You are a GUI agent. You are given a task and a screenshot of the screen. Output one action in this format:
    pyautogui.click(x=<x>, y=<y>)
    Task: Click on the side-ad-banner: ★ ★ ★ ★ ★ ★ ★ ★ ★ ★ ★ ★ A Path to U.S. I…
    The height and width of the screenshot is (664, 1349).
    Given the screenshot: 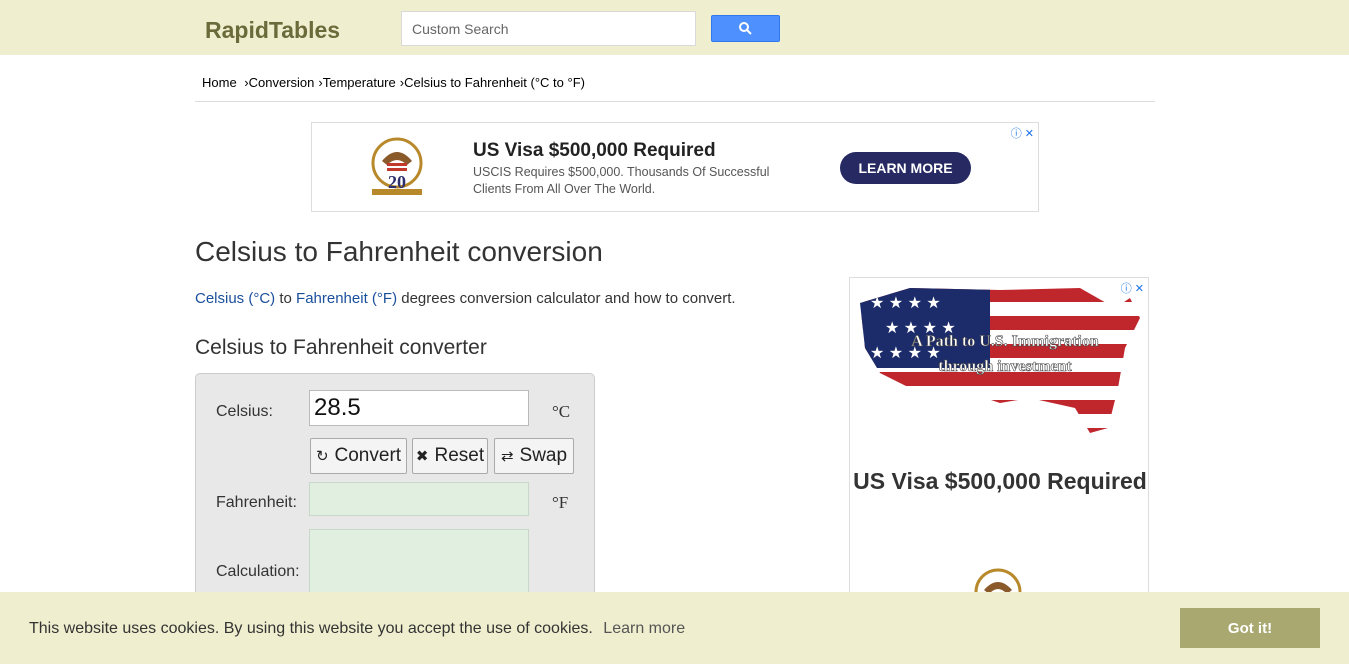 What is the action you would take?
    pyautogui.click(x=999, y=457)
    